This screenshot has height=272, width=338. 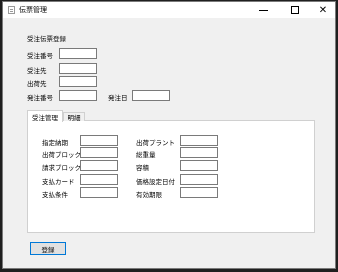 I want to click on minimize-icon, so click(x=263, y=10).